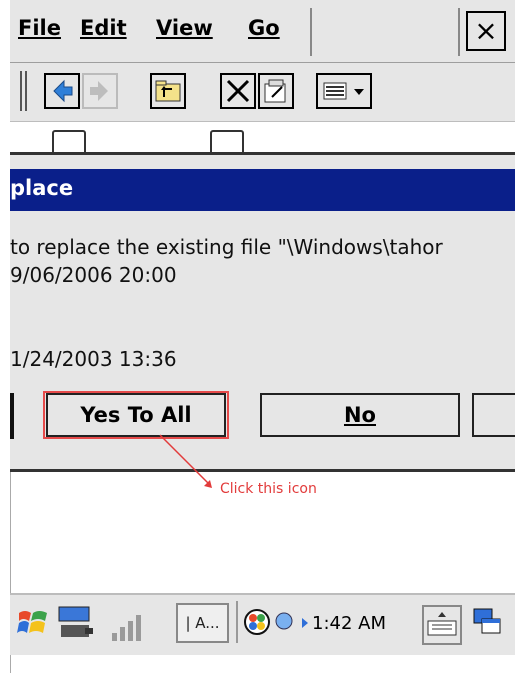  I want to click on tray-separator, so click(237, 622).